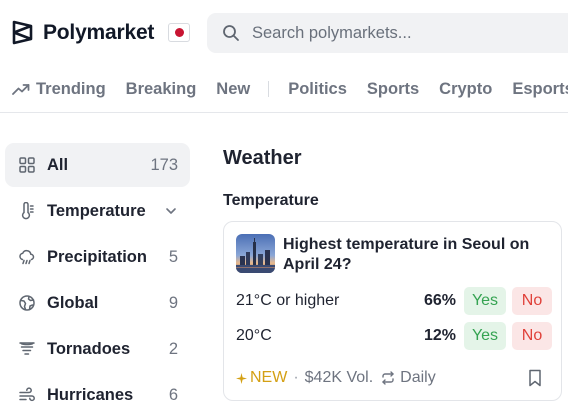 The image size is (568, 410). What do you see at coordinates (262, 158) in the screenshot?
I see `page-title: Weather` at bounding box center [262, 158].